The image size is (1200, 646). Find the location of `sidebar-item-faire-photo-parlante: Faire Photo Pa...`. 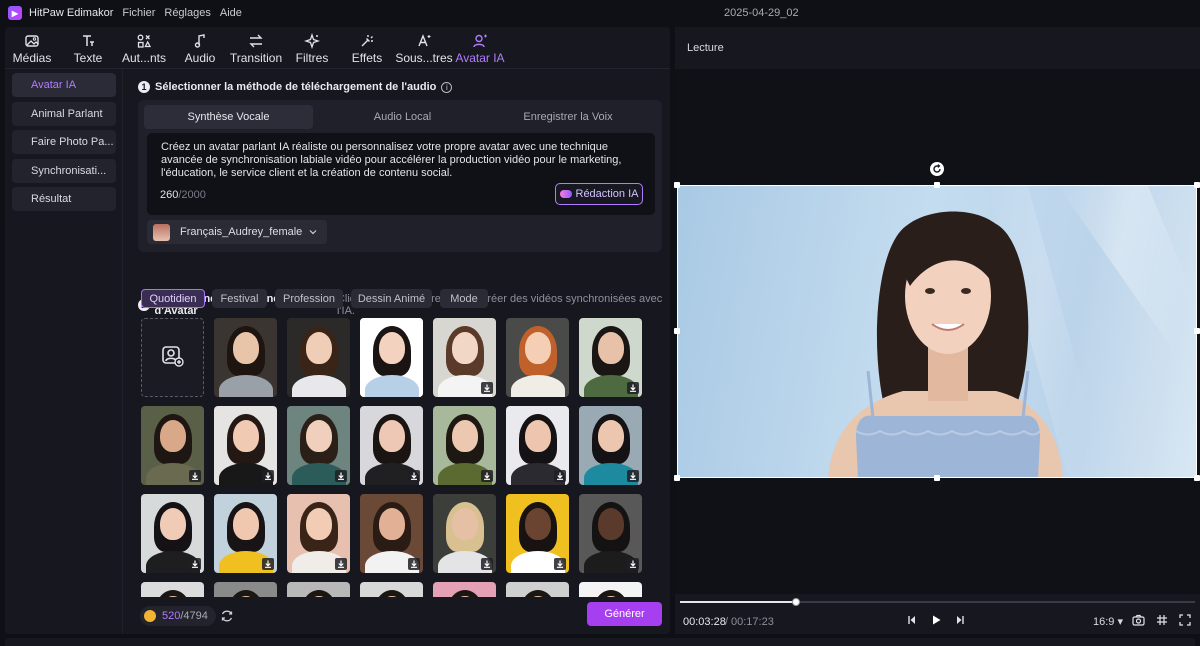

sidebar-item-faire-photo-parlante: Faire Photo Pa... is located at coordinates (64, 142).